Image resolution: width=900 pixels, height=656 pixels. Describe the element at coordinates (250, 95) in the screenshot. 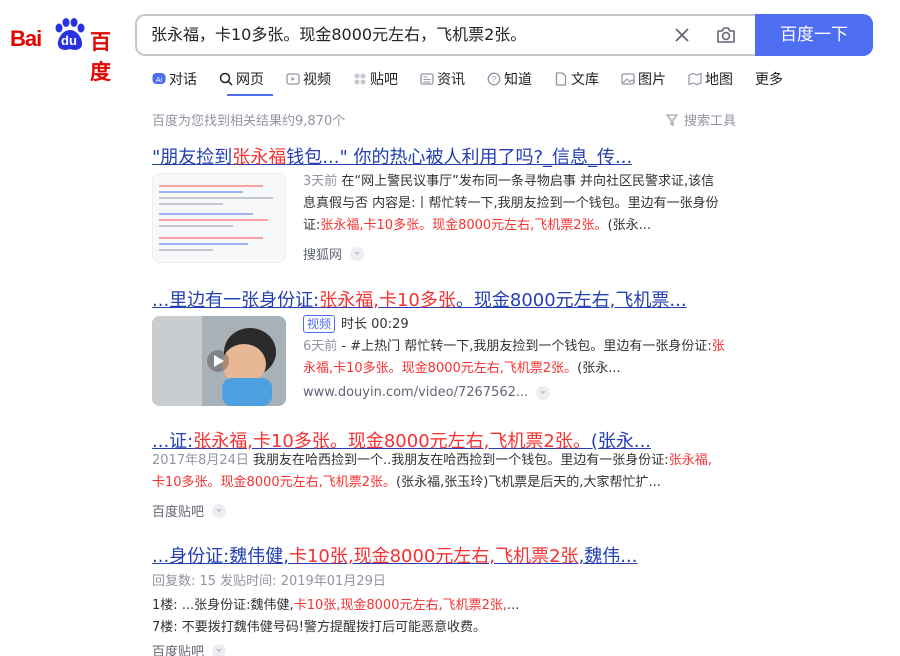

I see `active-tab-indicator` at that location.